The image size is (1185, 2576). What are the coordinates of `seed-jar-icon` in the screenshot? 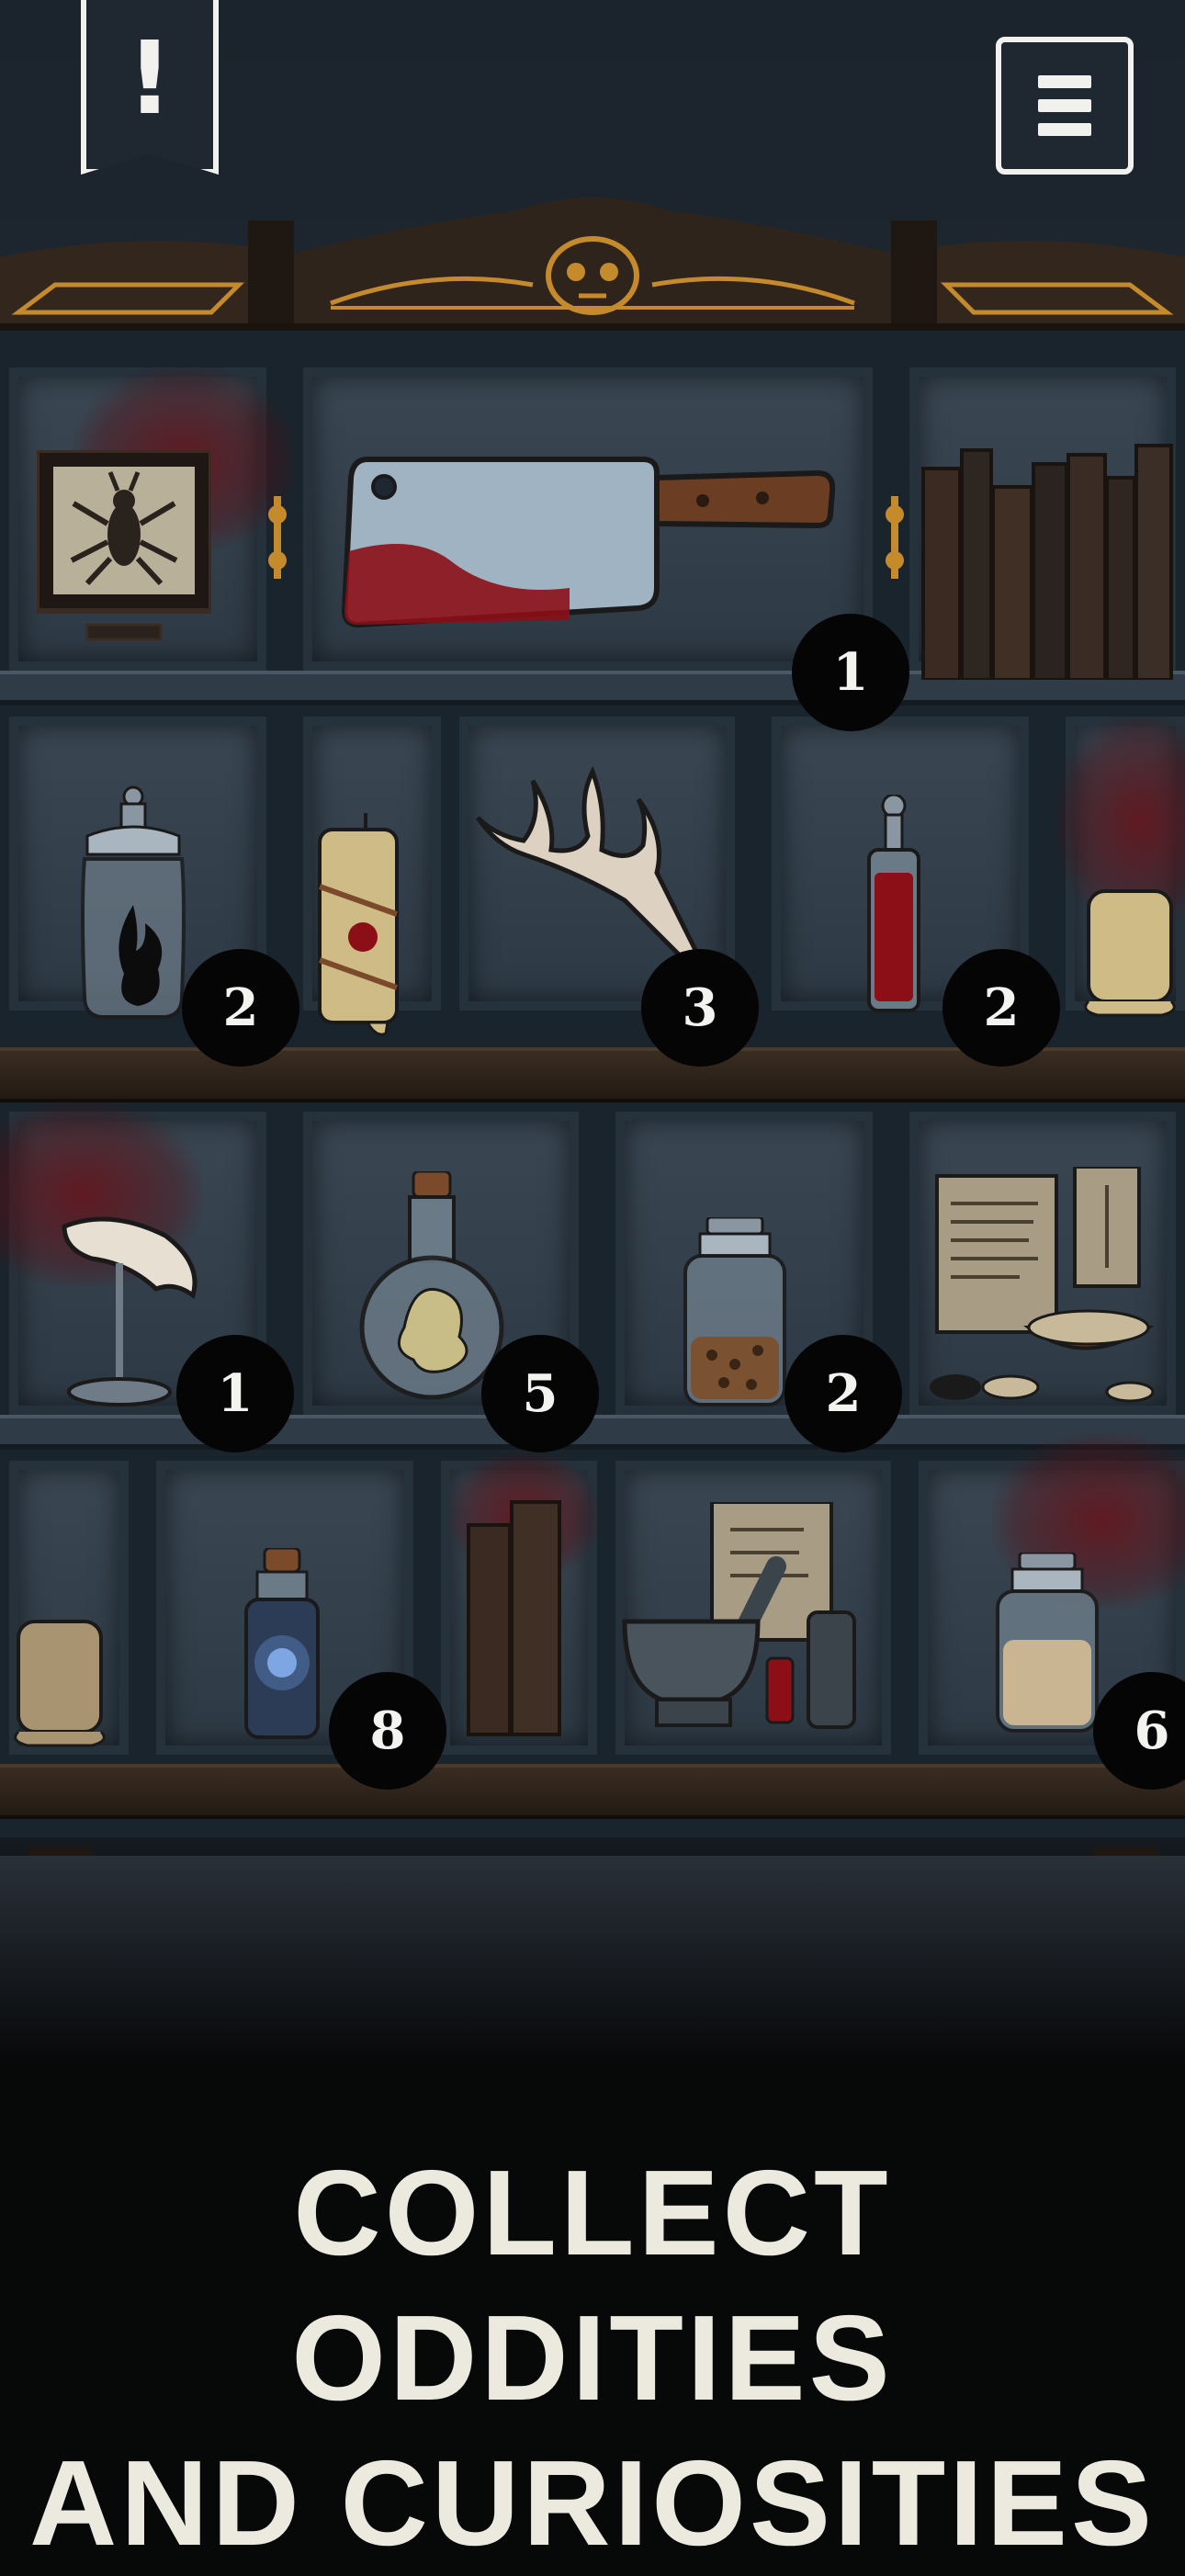 It's located at (735, 1313).